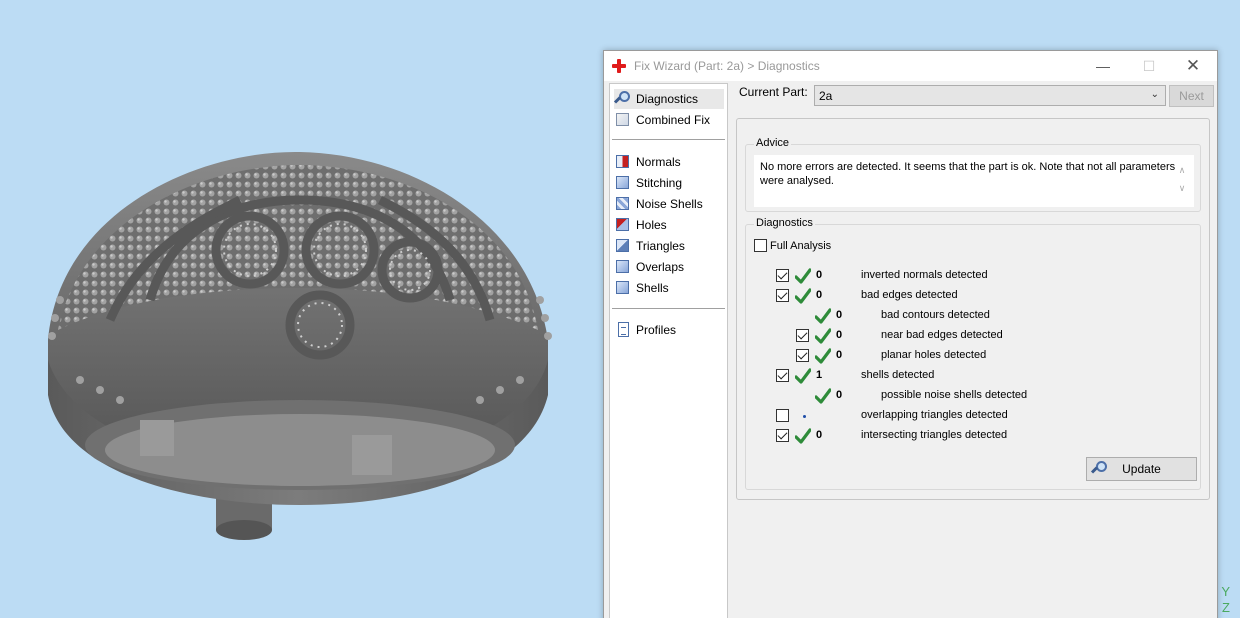  Describe the element at coordinates (819, 375) in the screenshot. I see `diagnostic-count: 1` at that location.